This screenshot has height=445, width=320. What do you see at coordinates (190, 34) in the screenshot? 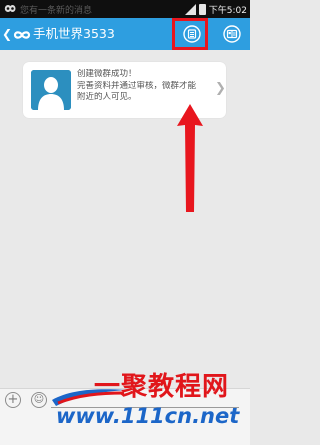
I see `annotation-highlight-box` at bounding box center [190, 34].